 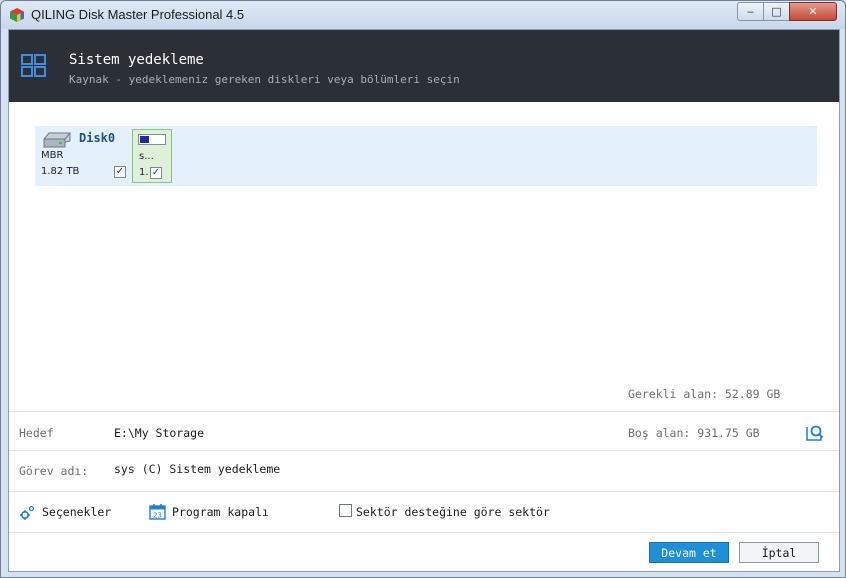 I want to click on close-button: ✕, so click(x=813, y=11).